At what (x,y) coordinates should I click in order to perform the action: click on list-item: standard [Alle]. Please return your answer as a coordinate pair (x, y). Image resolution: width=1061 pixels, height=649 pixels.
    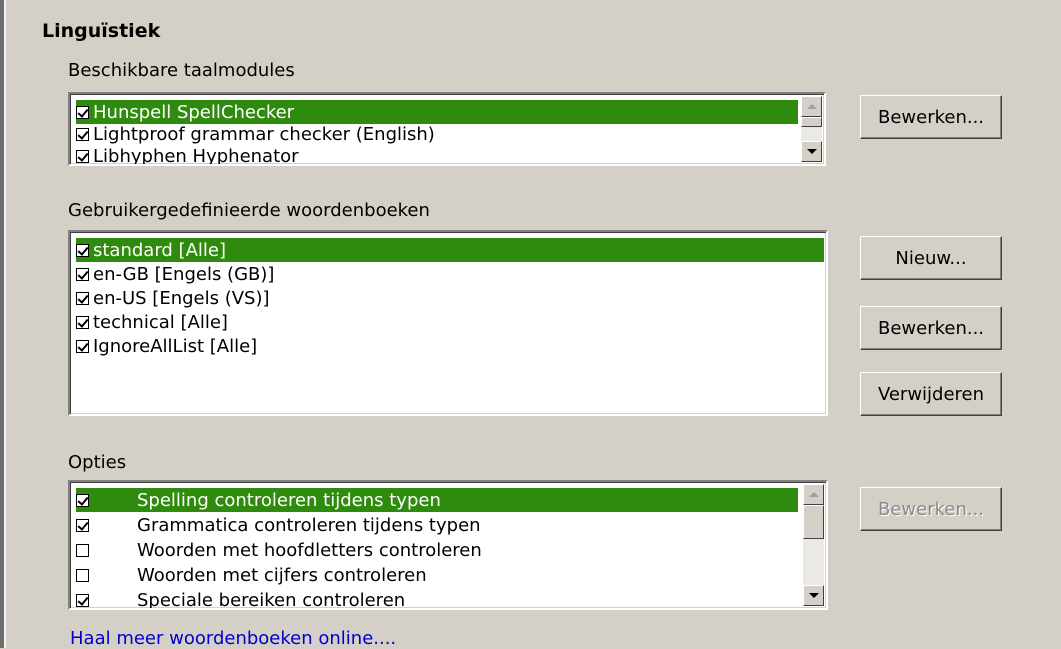
    Looking at the image, I should click on (450, 250).